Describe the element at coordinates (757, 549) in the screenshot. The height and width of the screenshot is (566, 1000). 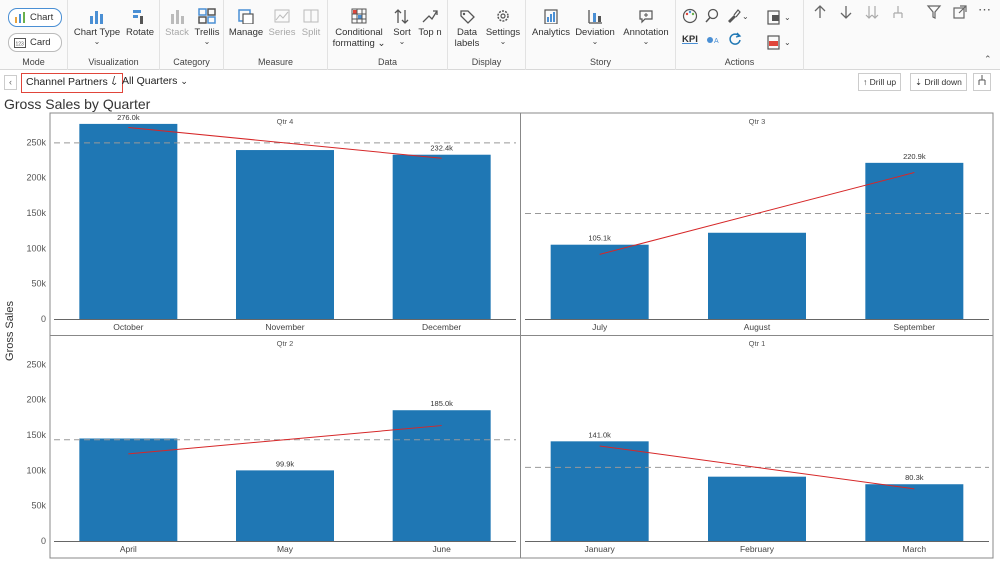
I see `x-tick-label: February` at that location.